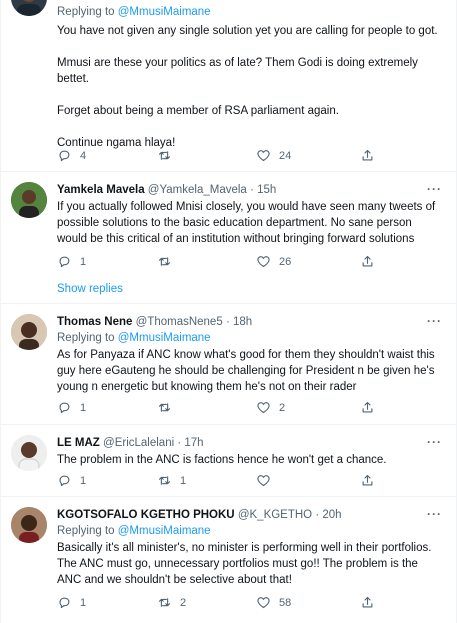 The height and width of the screenshot is (623, 457). I want to click on tweet-header: Thomas Nene @ThomasNene5 · 18h, so click(250, 322).